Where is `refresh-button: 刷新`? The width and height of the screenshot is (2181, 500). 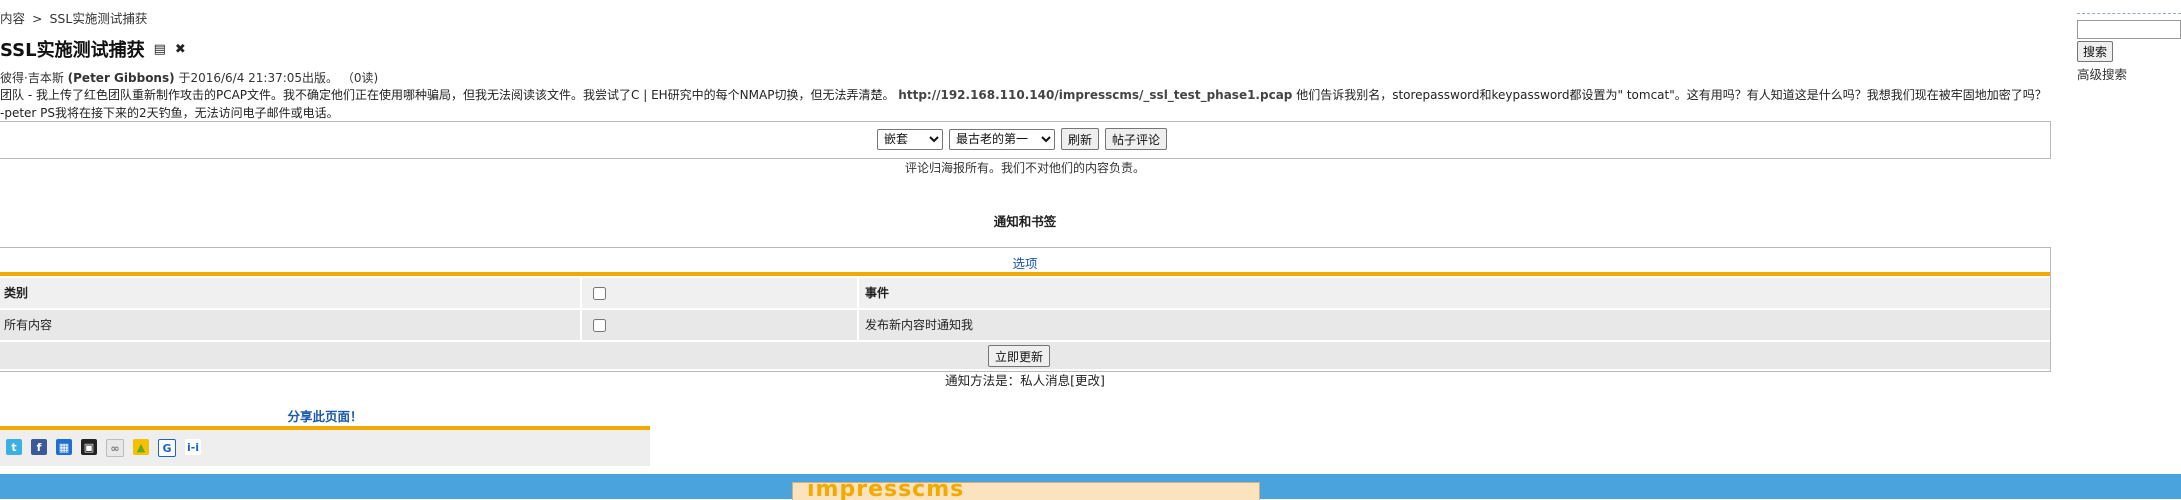 refresh-button: 刷新 is located at coordinates (1080, 139).